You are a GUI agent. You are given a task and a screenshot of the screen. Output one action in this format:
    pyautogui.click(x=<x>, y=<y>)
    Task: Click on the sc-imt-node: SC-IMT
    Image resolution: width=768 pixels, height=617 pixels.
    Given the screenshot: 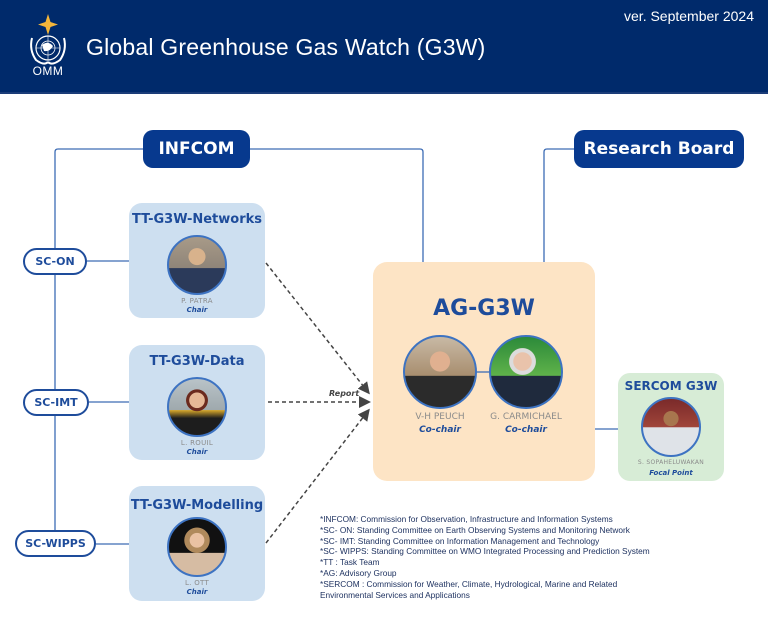 What is the action you would take?
    pyautogui.click(x=56, y=402)
    